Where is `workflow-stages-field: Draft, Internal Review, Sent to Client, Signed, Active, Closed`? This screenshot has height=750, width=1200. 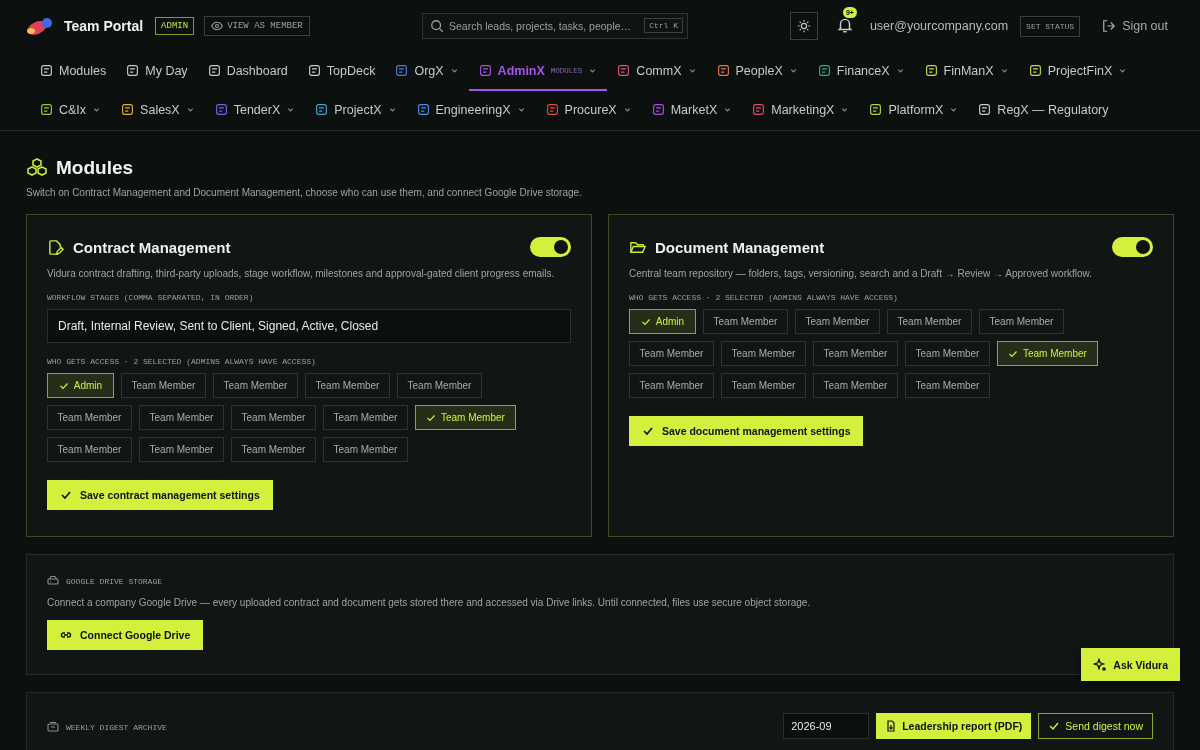 workflow-stages-field: Draft, Internal Review, Sent to Client, Signed, Active, Closed is located at coordinates (309, 326).